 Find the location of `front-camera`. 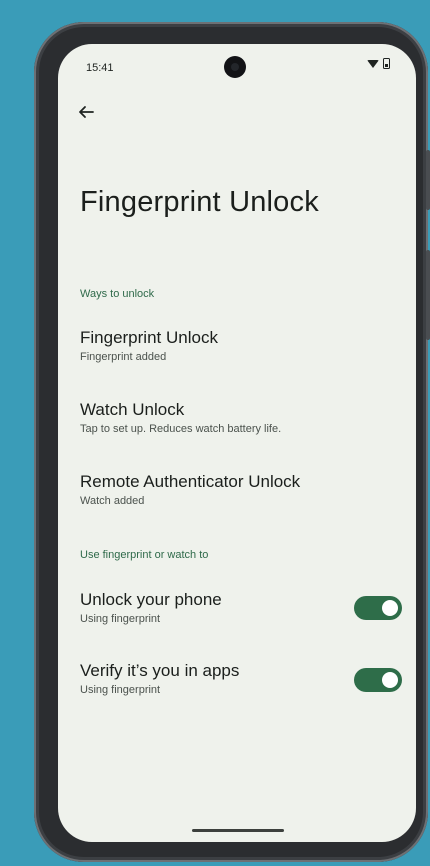

front-camera is located at coordinates (235, 67).